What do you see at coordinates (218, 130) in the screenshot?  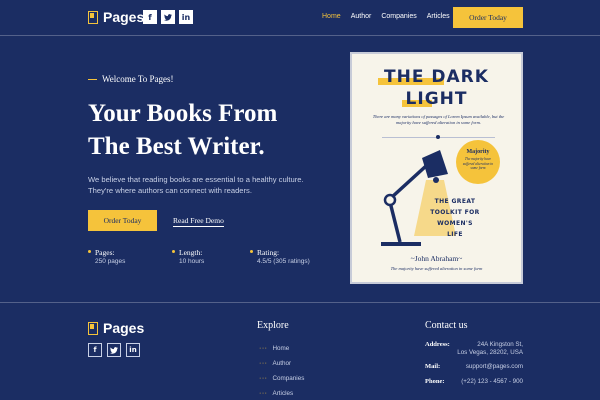 I see `hero-title: Your Books From The Best Writer.` at bounding box center [218, 130].